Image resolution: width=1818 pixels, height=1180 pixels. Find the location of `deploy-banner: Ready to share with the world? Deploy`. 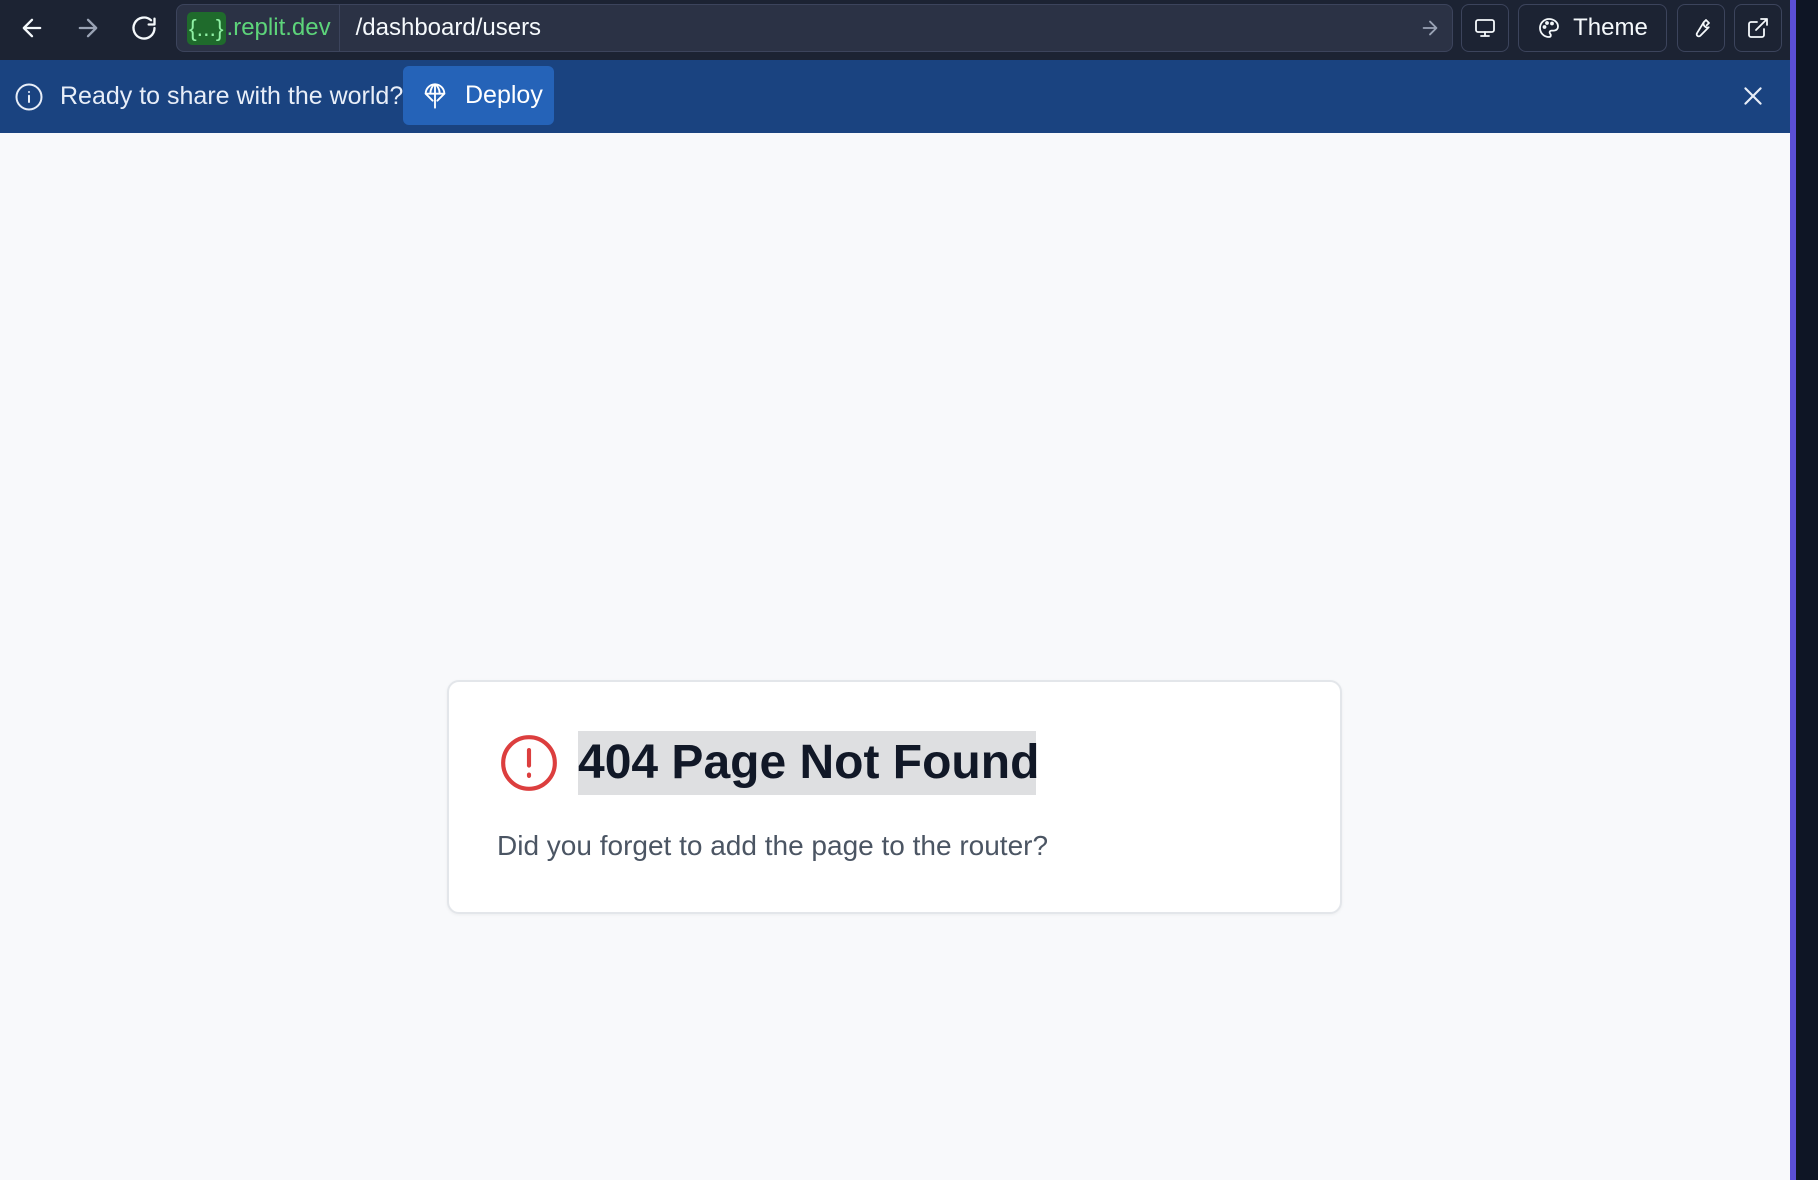

deploy-banner: Ready to share with the world? Deploy is located at coordinates (895, 96).